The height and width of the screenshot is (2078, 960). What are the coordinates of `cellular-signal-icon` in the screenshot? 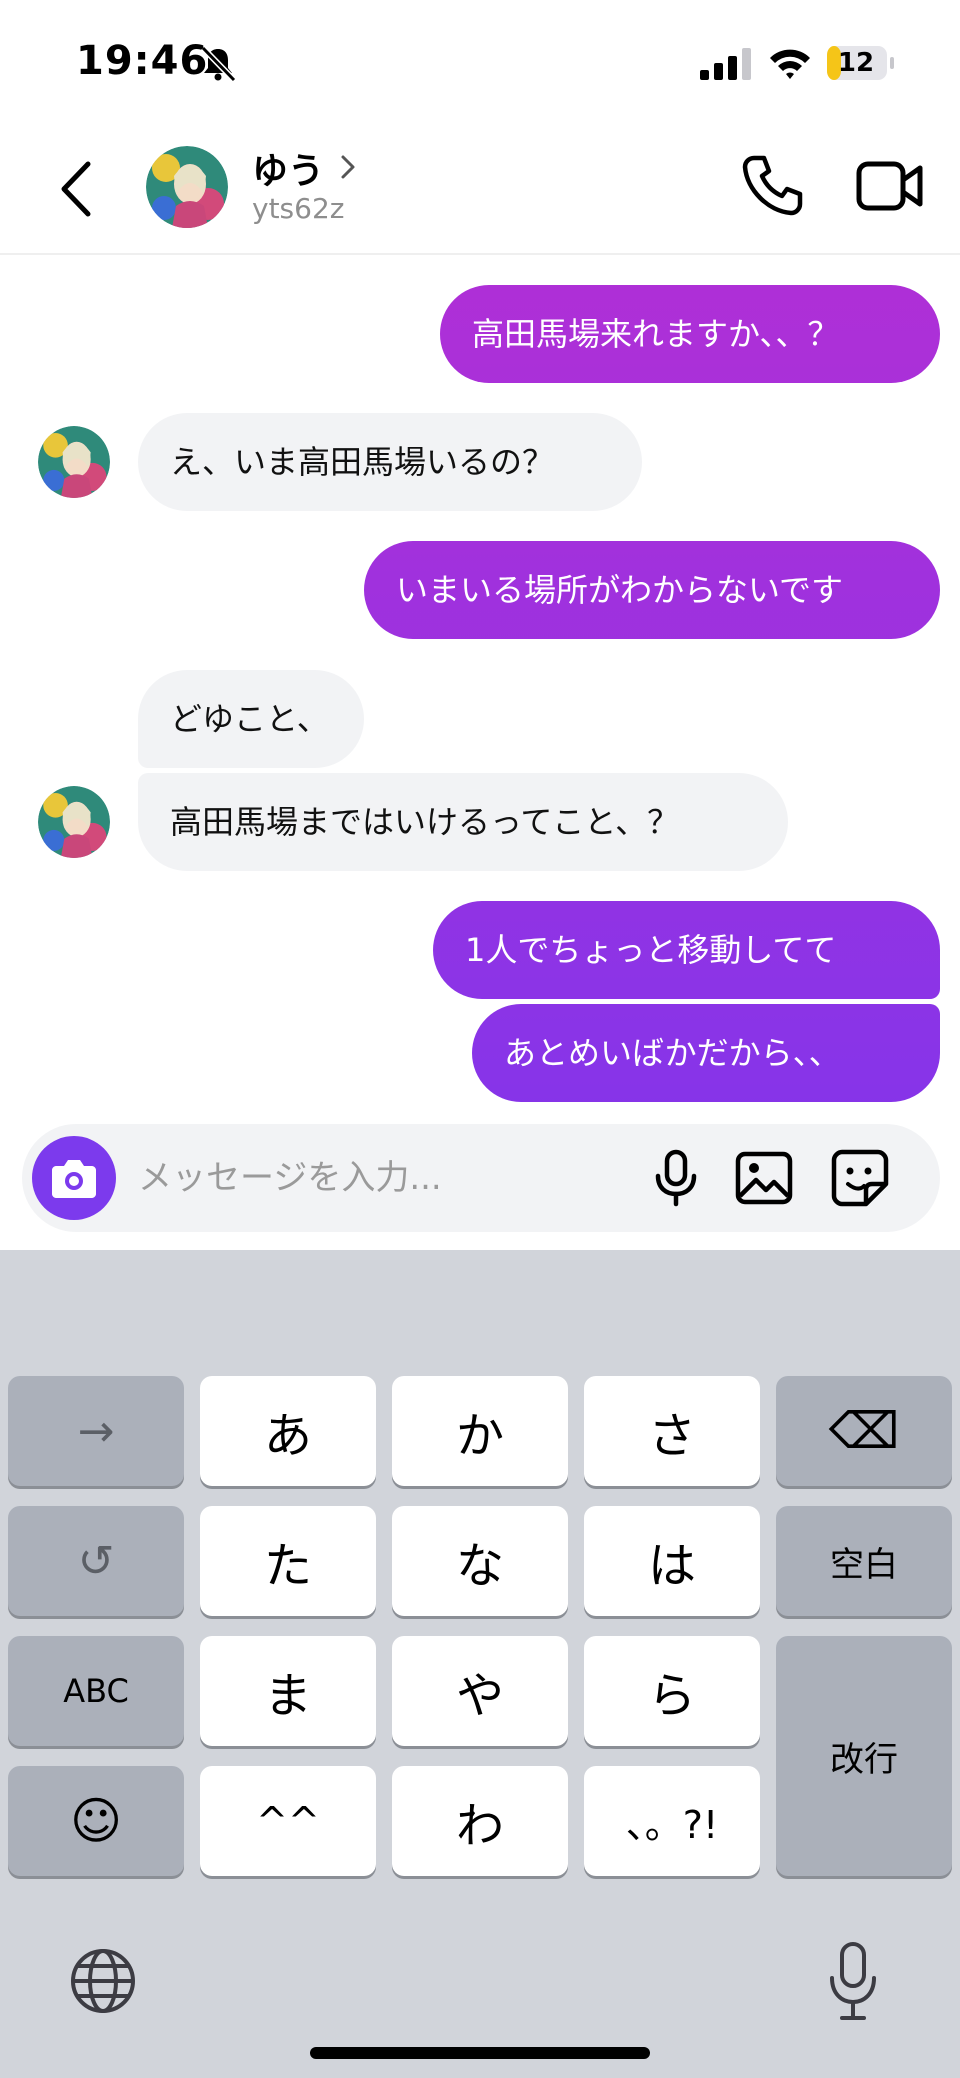 It's located at (725, 64).